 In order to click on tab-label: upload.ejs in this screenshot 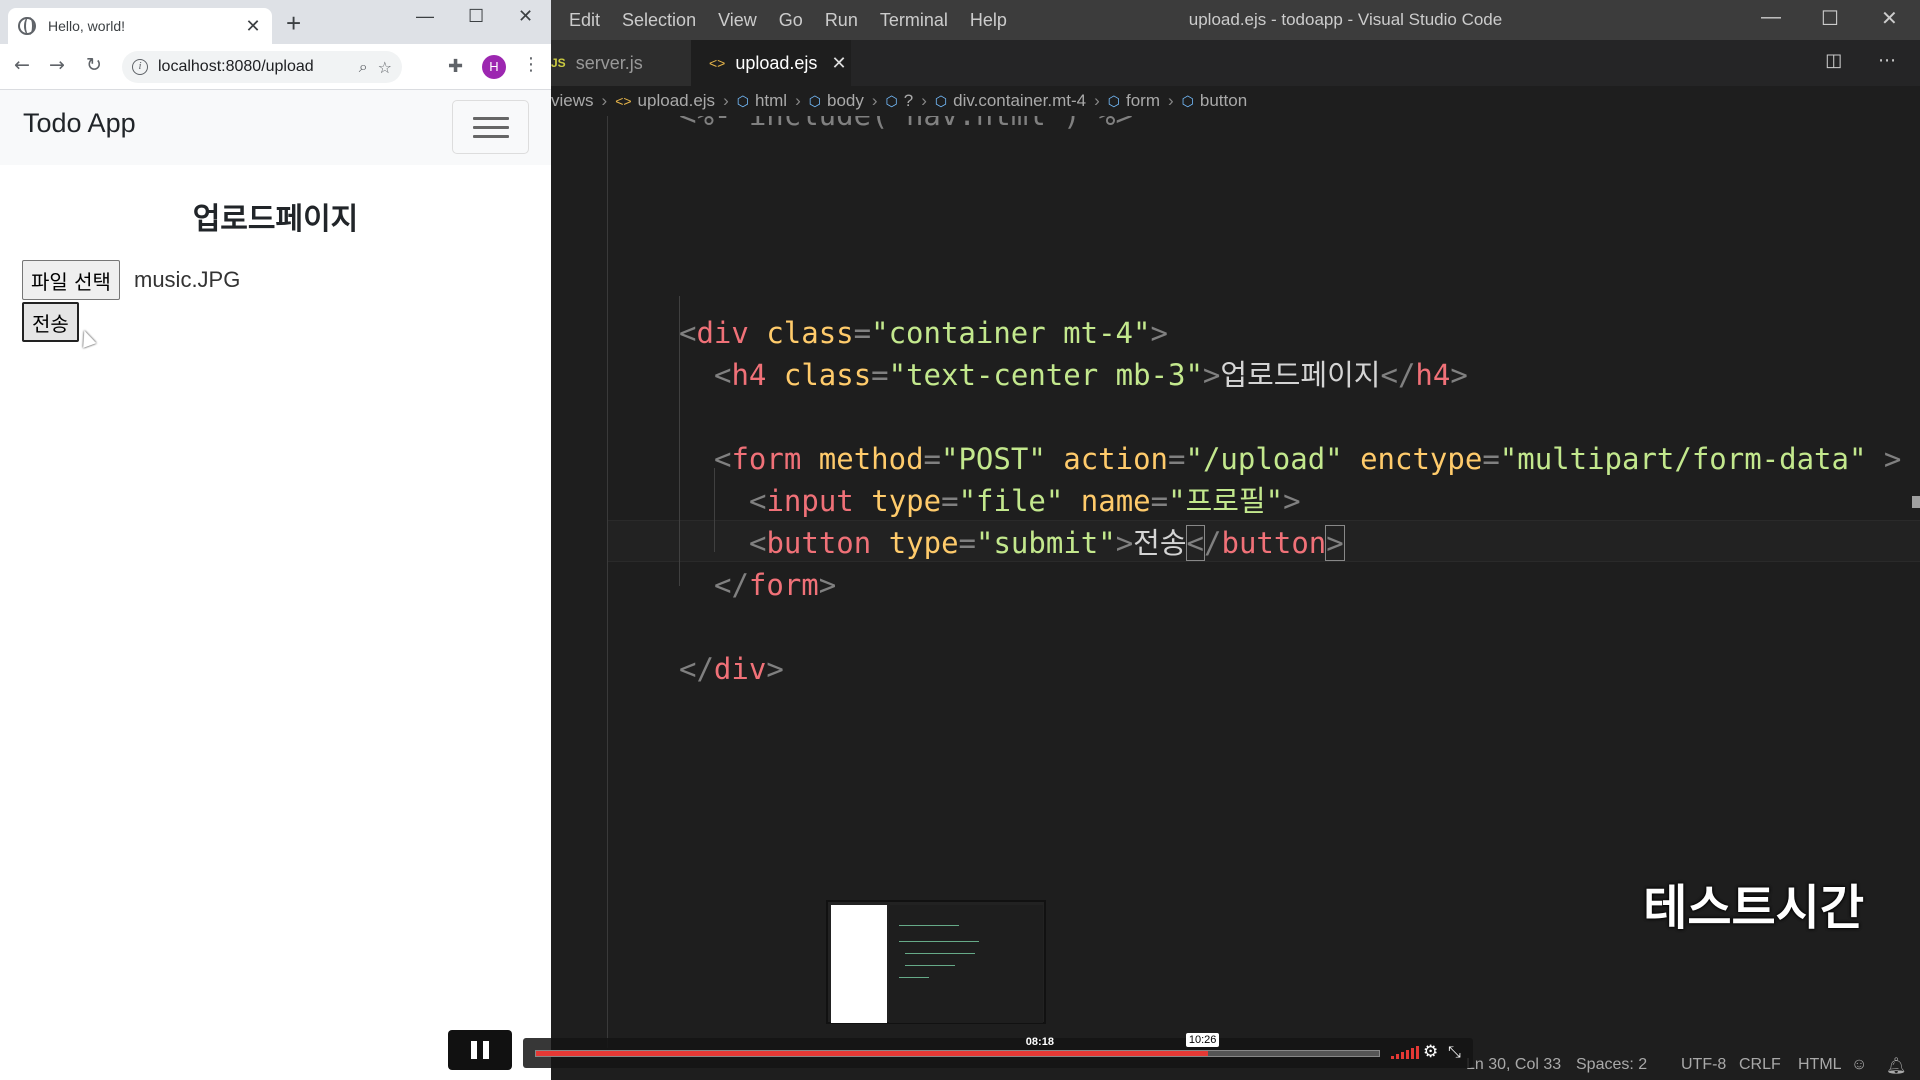, I will do `click(776, 62)`.